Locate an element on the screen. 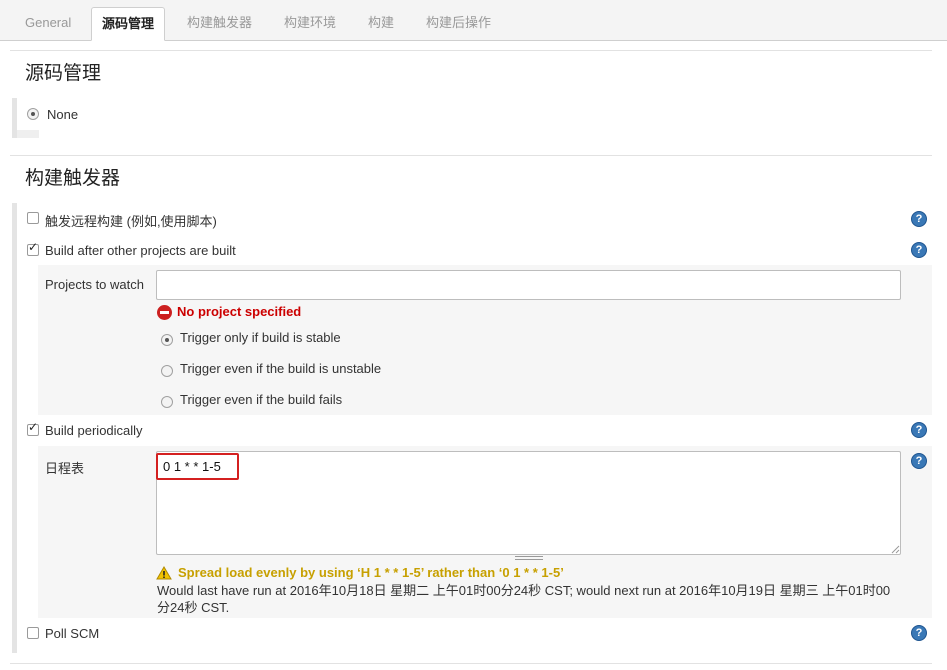 This screenshot has width=947, height=670. triggers-section-title: 构建触发器 is located at coordinates (73, 178).